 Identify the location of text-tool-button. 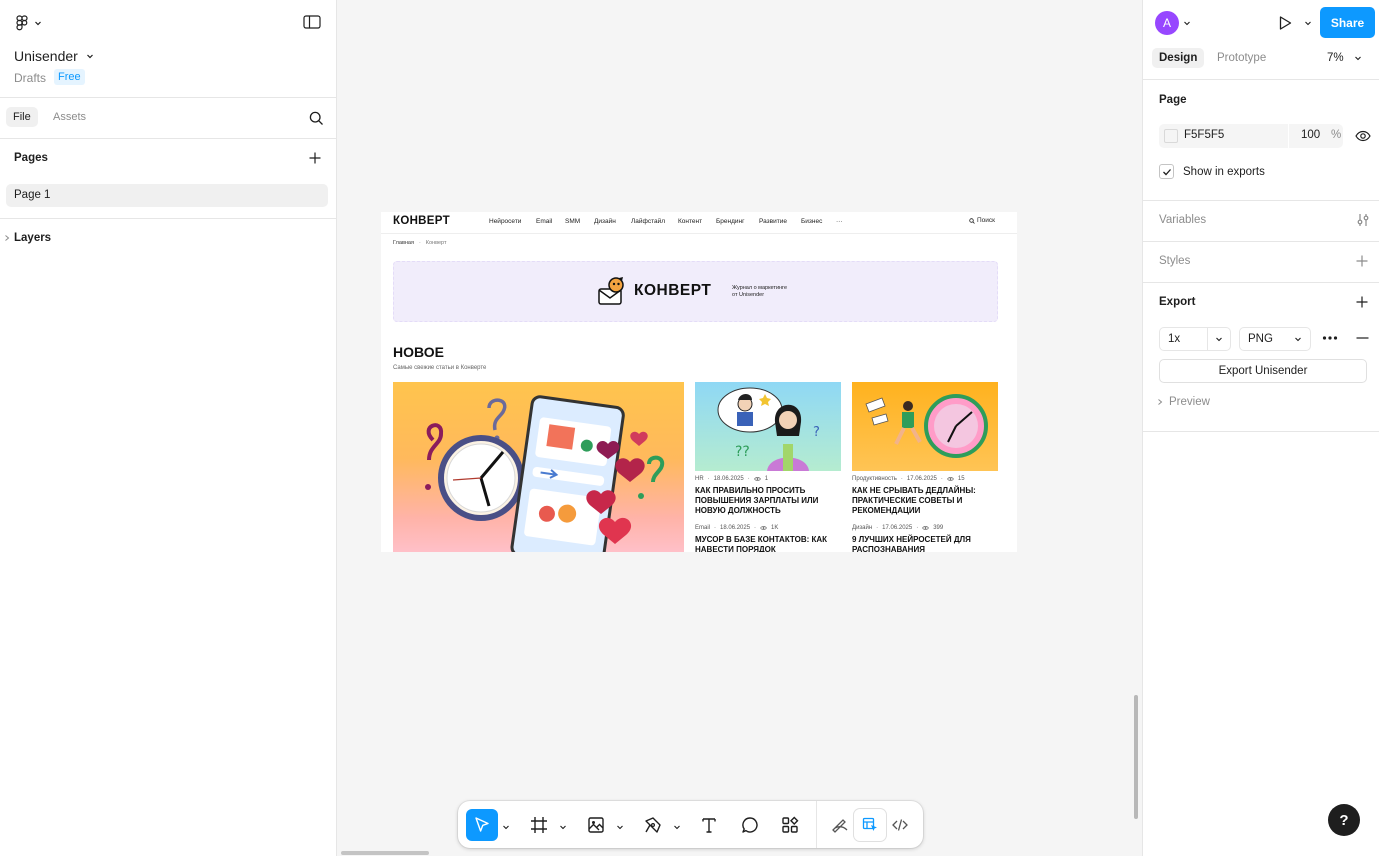
(709, 825).